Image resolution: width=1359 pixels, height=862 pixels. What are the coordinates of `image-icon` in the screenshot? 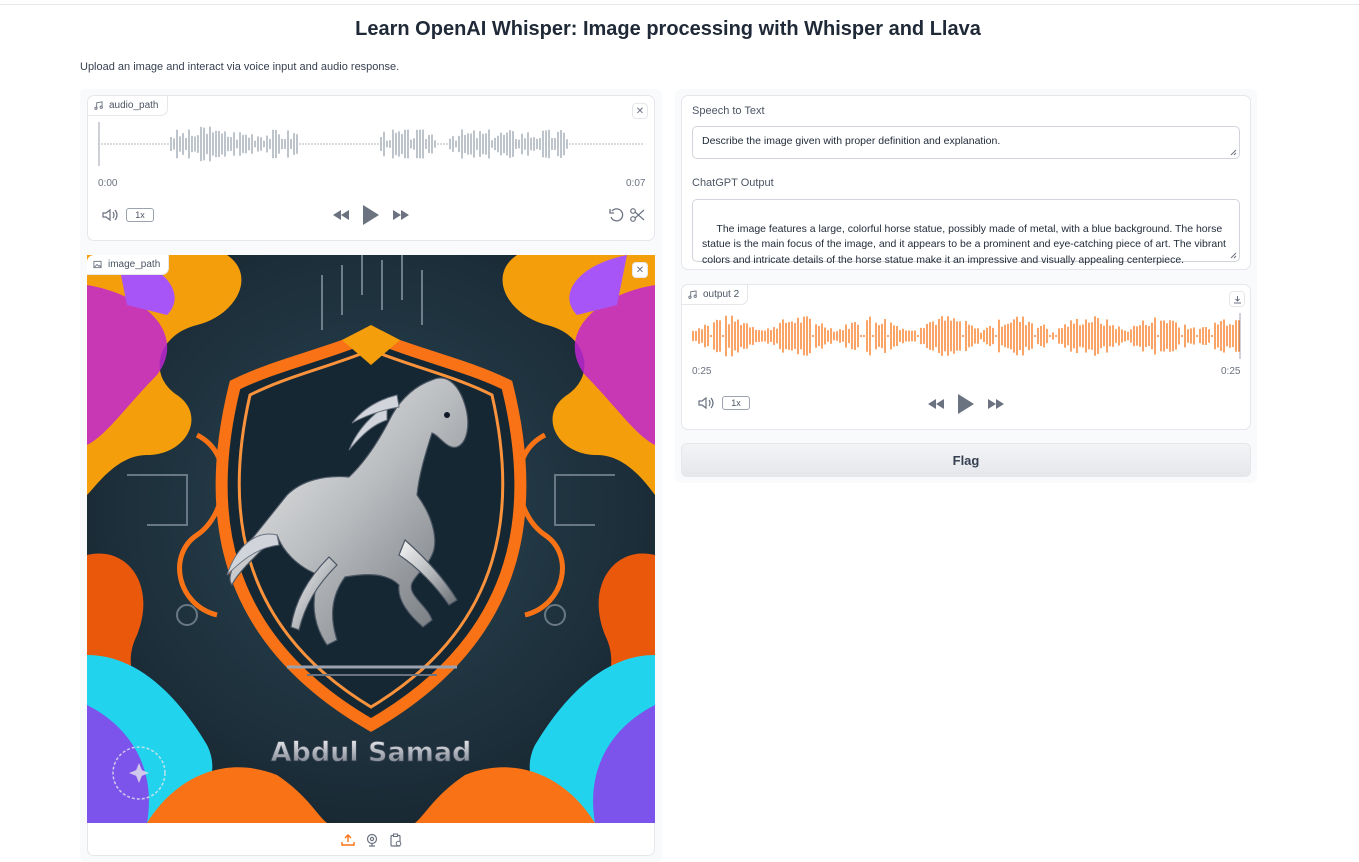 It's located at (97, 264).